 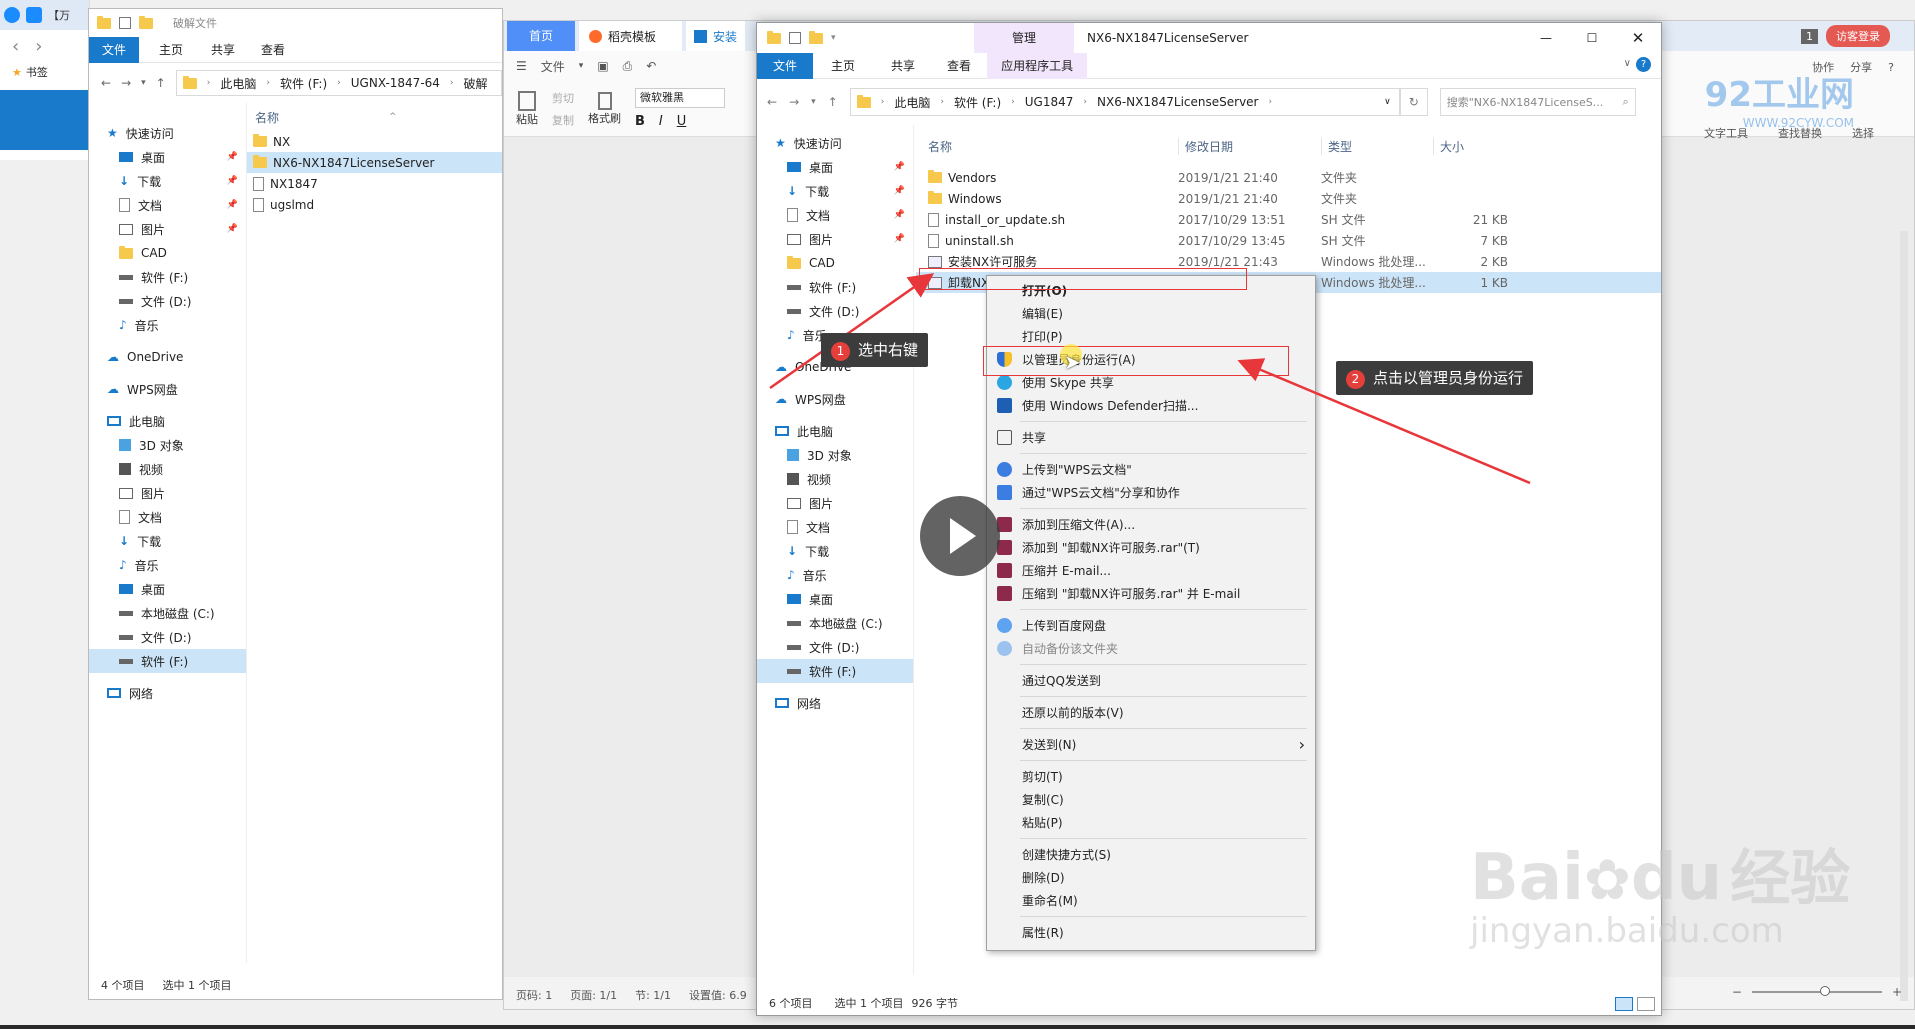 I want to click on watermark-brand-du: du, so click(x=1676, y=878).